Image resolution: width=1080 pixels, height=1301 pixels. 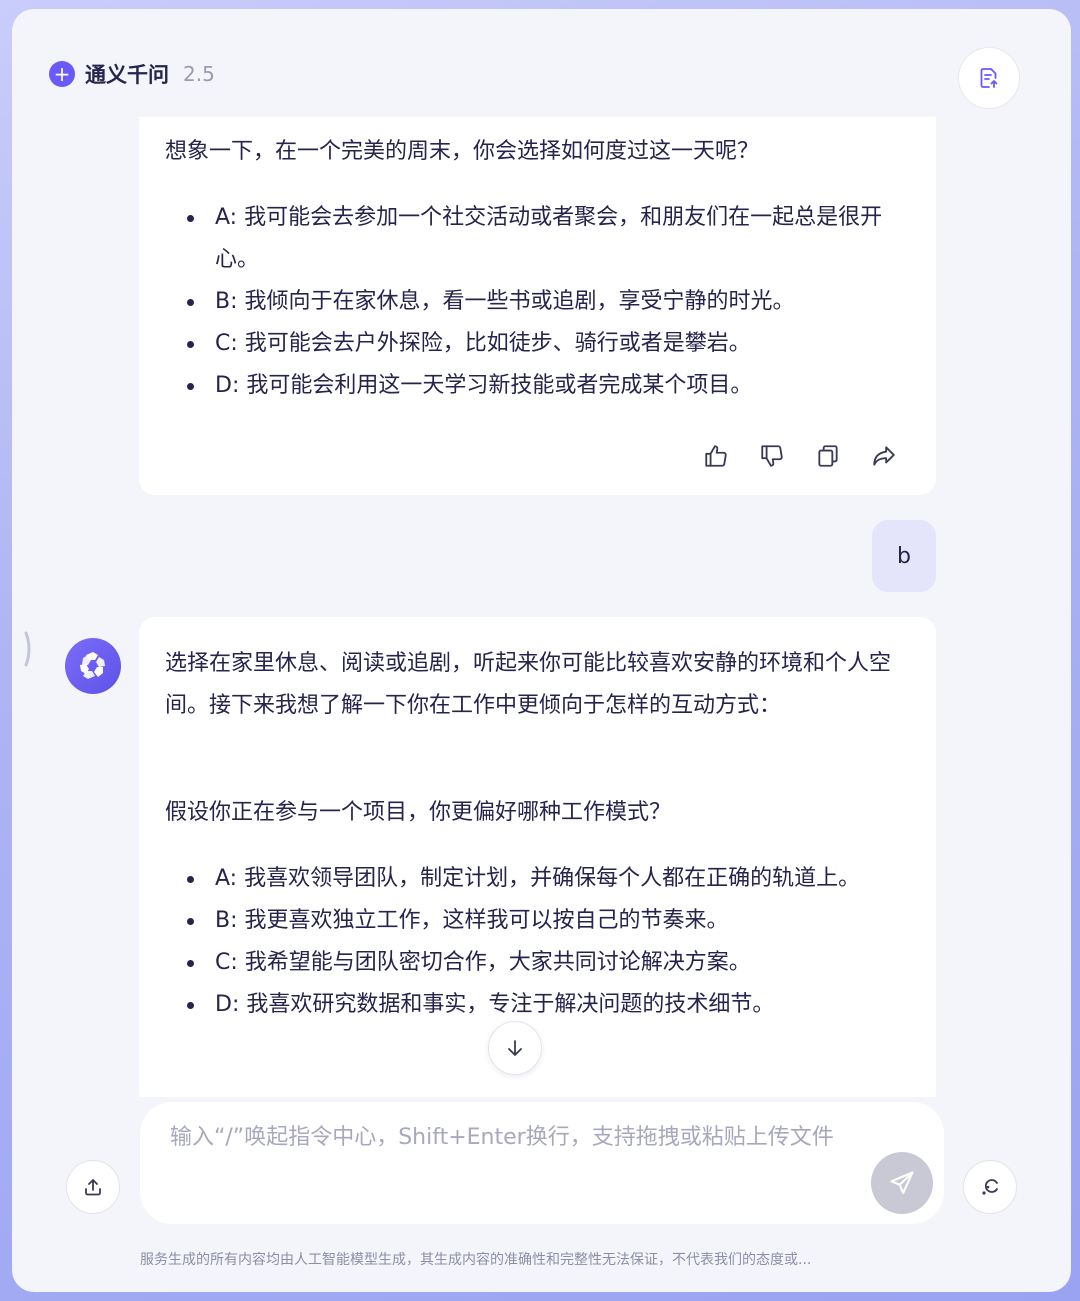 I want to click on assistant-avatar, so click(x=93, y=666).